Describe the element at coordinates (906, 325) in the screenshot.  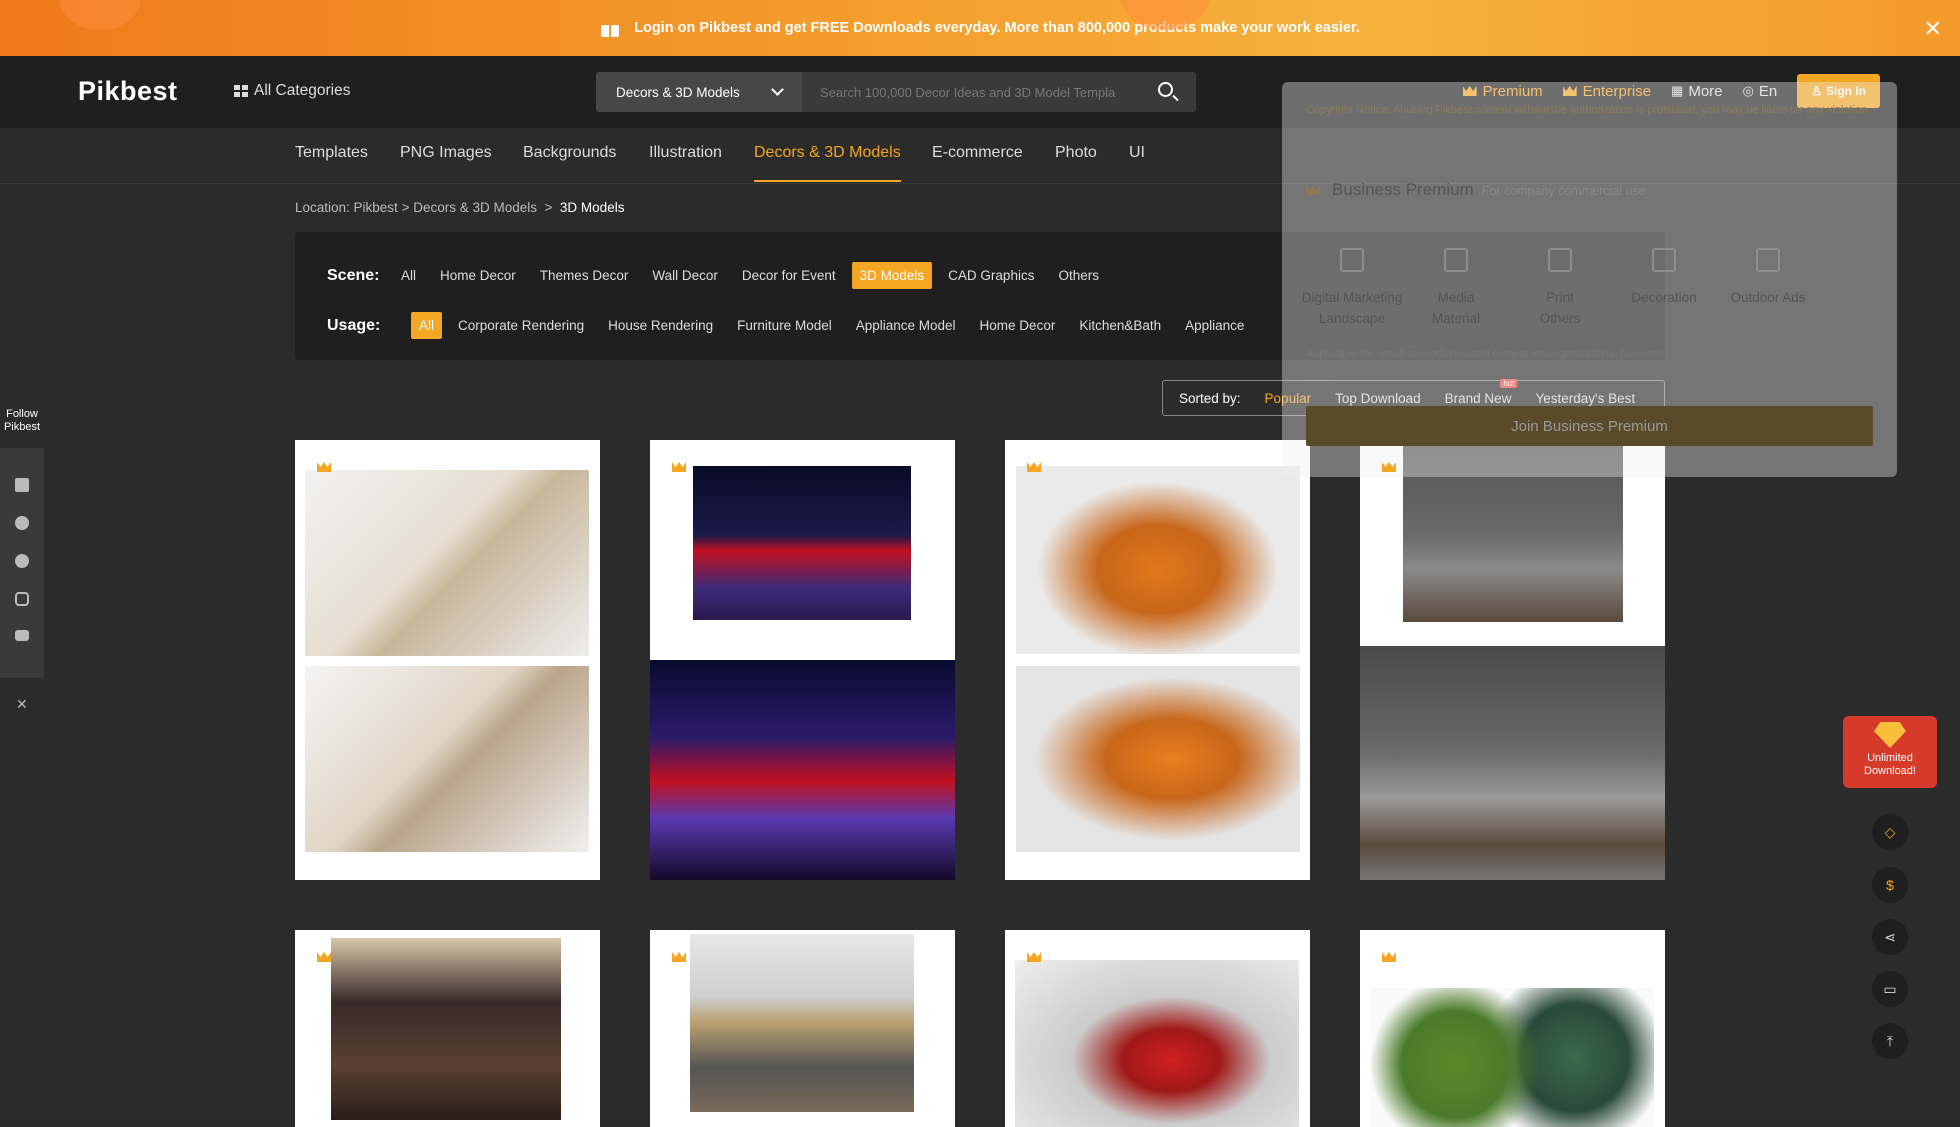
I see `usage-option: Appliance Model` at that location.